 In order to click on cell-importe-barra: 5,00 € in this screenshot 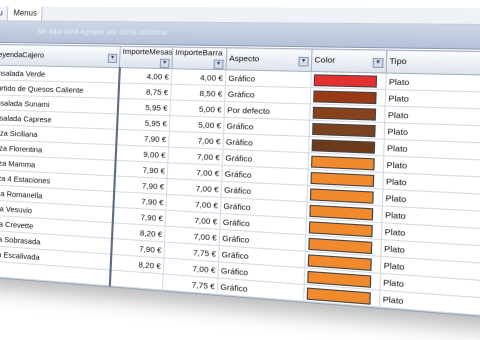, I will do `click(197, 108)`.